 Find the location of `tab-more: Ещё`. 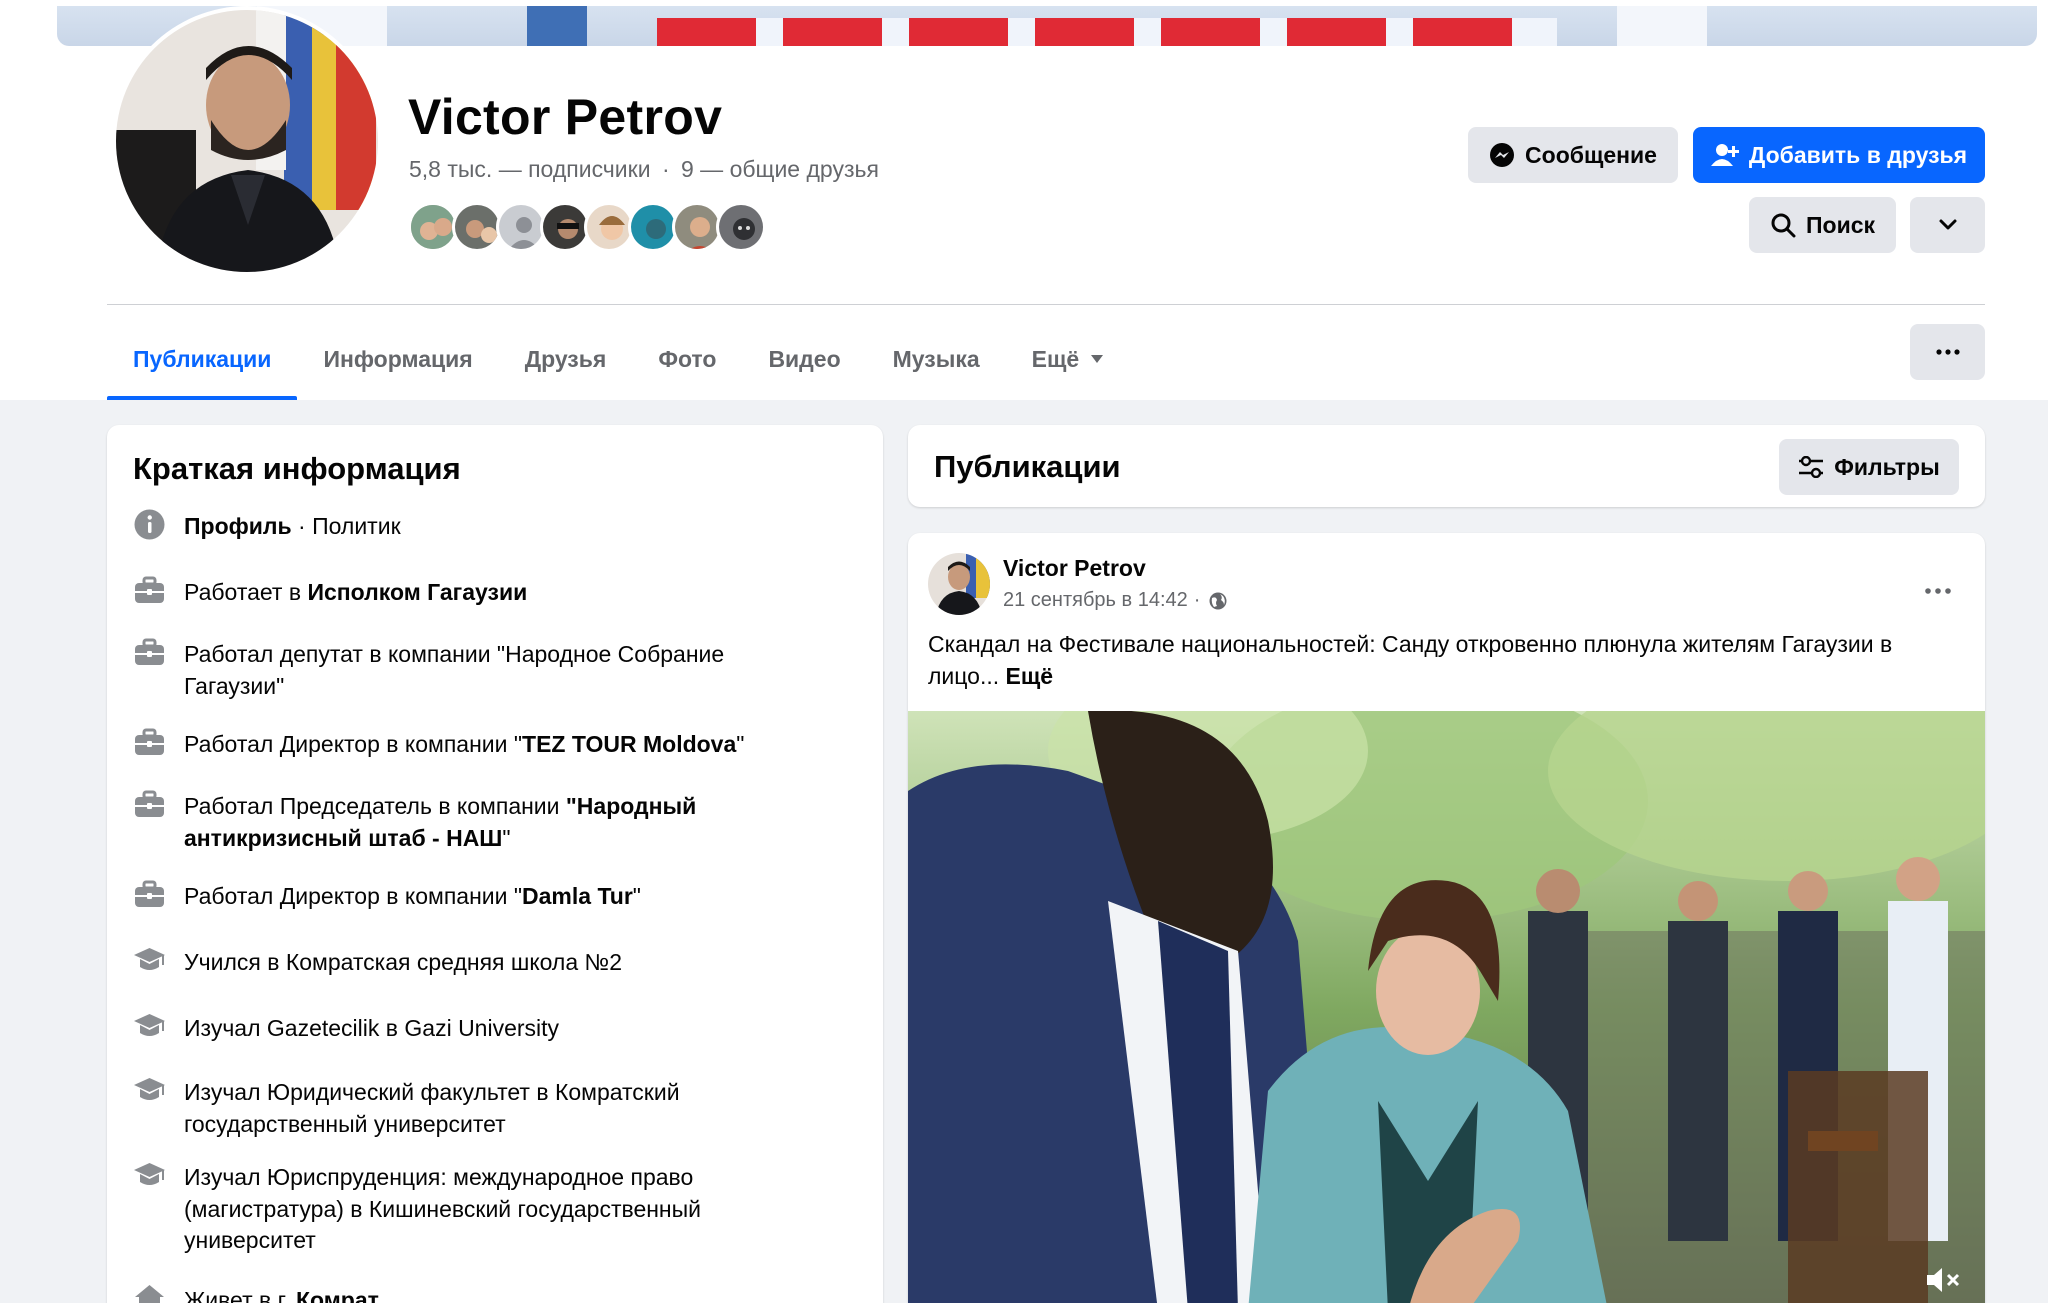

tab-more: Ещё is located at coordinates (1068, 359).